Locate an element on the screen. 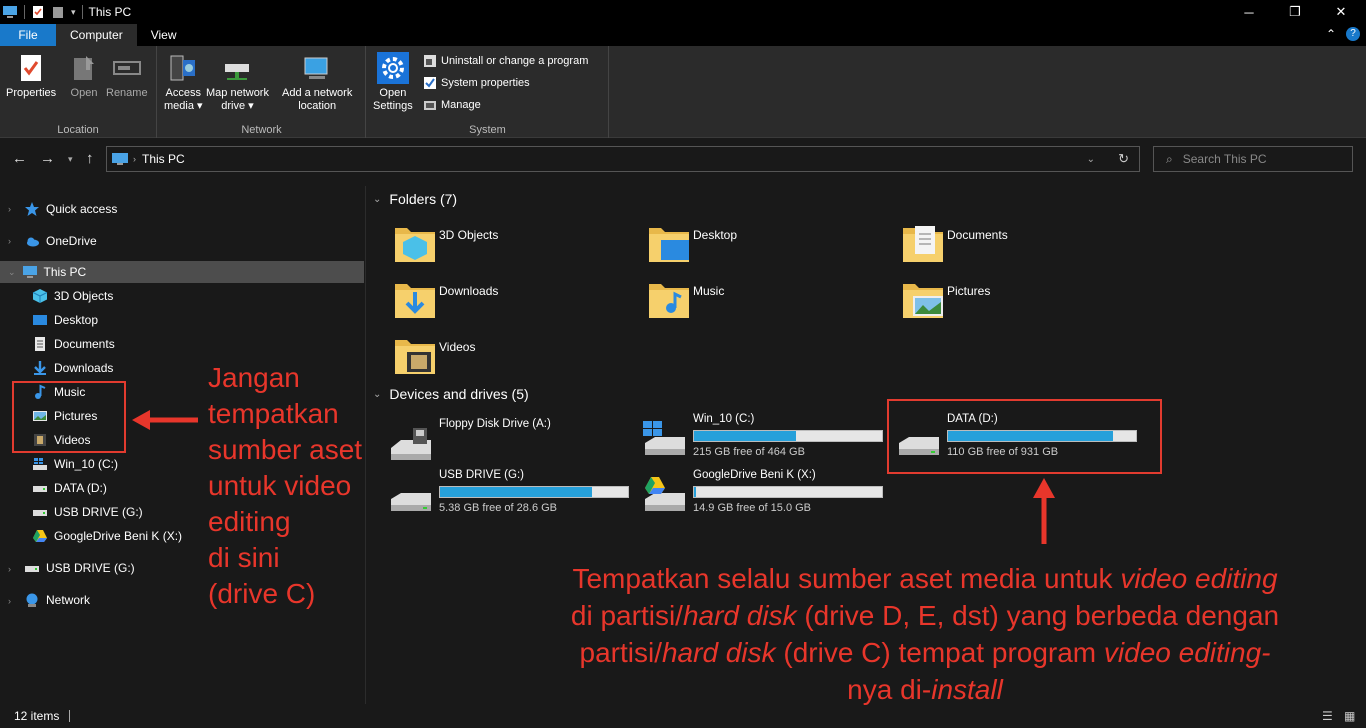  nav-item-documents: Documents is located at coordinates (73, 344).